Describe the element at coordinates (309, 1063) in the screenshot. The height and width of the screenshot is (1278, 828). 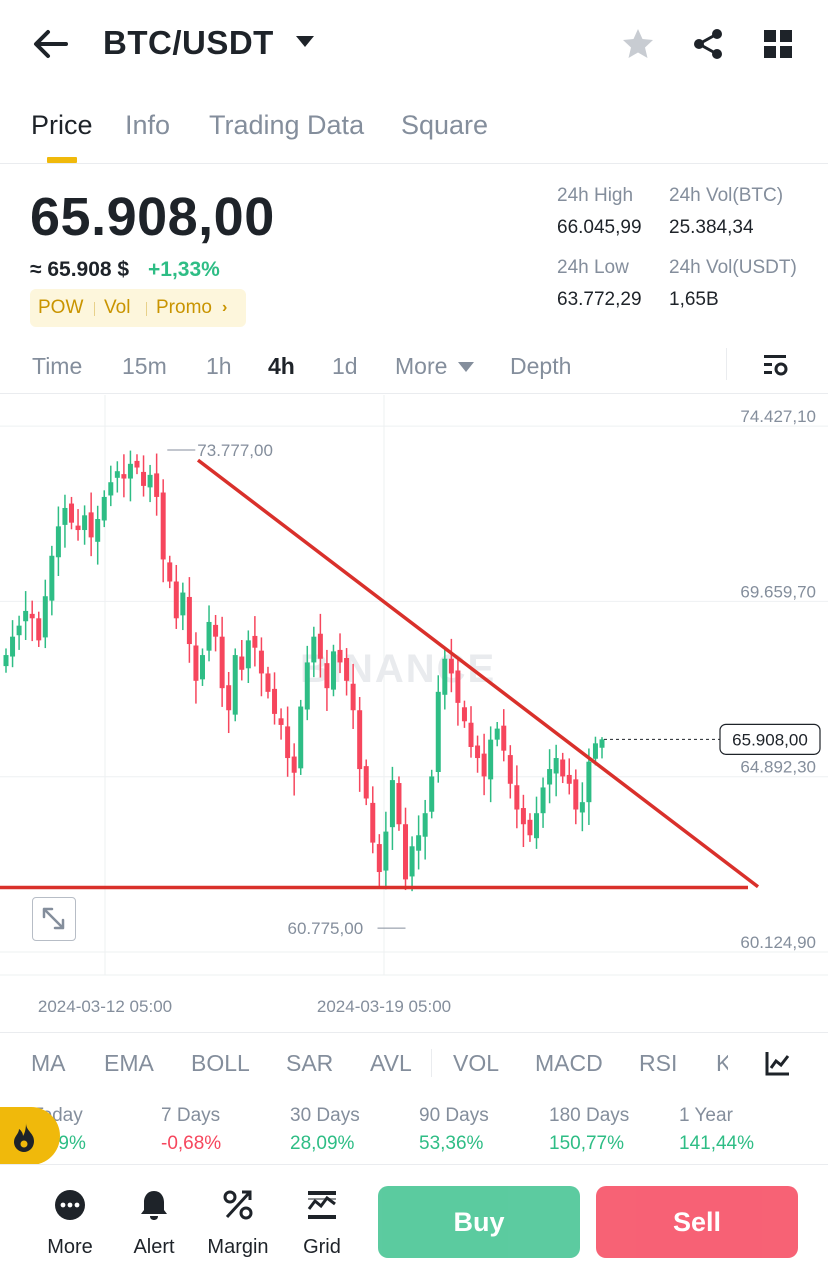
I see `indicator-sar: SAR` at that location.